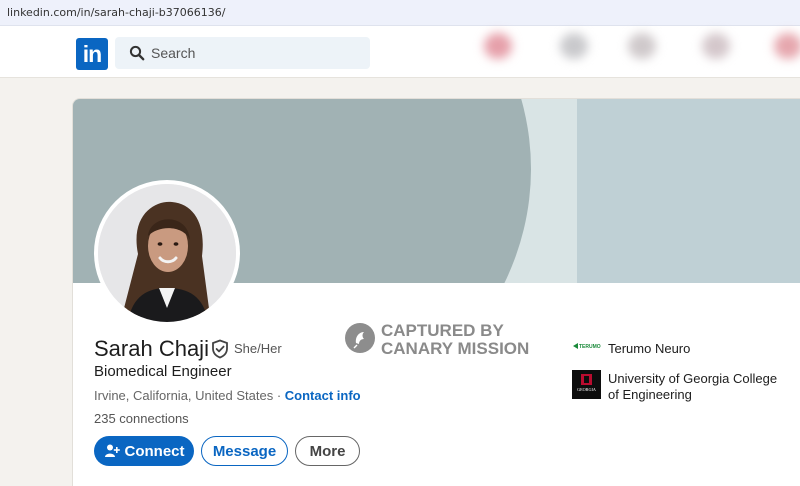 Image resolution: width=800 pixels, height=486 pixels. I want to click on banner-right-panel, so click(688, 191).